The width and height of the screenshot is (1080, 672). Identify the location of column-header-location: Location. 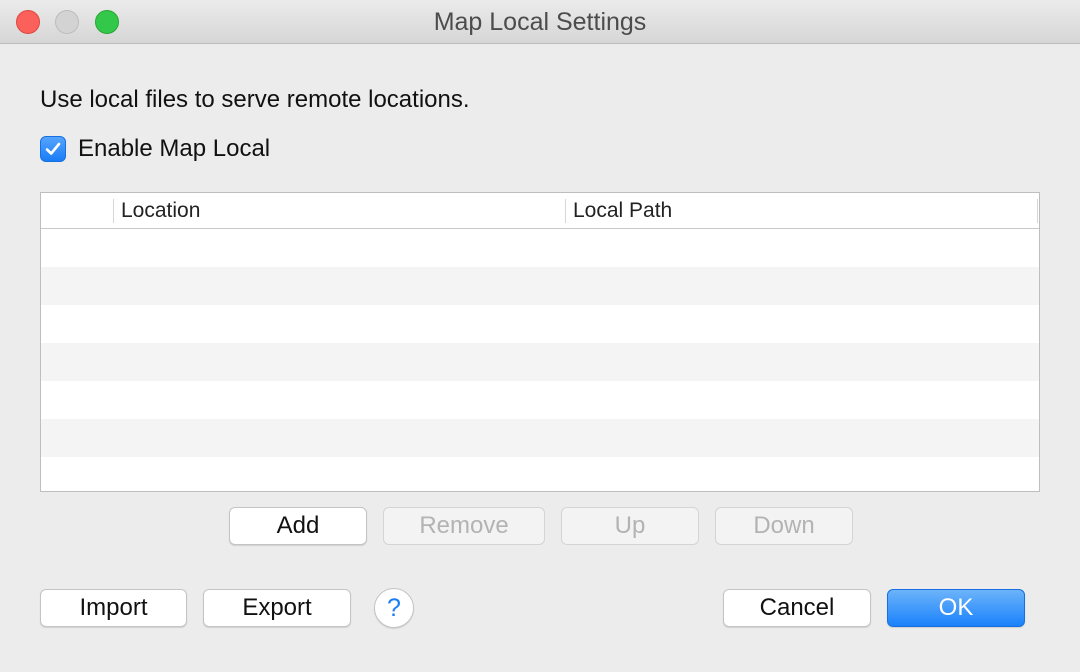
(160, 210).